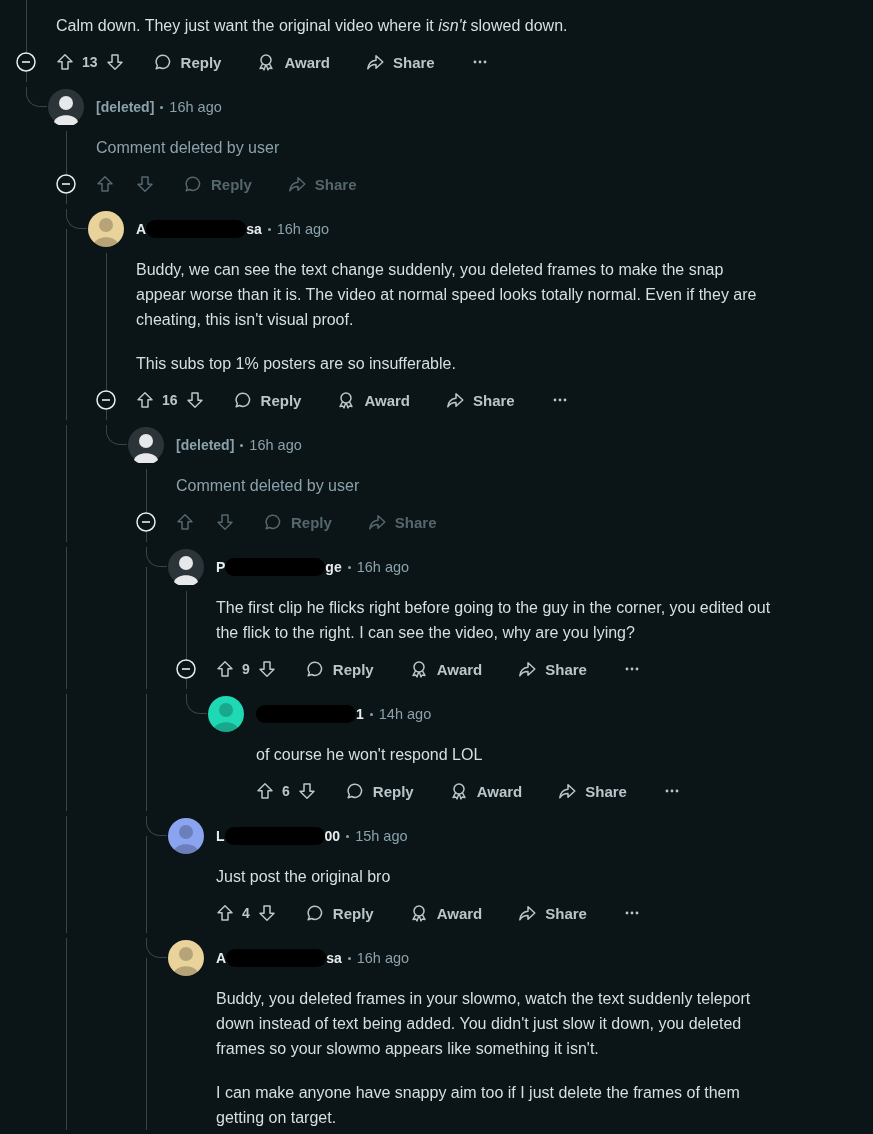 Image resolution: width=873 pixels, height=1134 pixels. What do you see at coordinates (484, 1024) in the screenshot?
I see `comment-text: Buddy, you deleted frames in your slowmo, watch the text suddenly teleport down instead of text being added. You didn't just slow it down, you deleted frames so your slowmo appears like something it isn't.` at bounding box center [484, 1024].